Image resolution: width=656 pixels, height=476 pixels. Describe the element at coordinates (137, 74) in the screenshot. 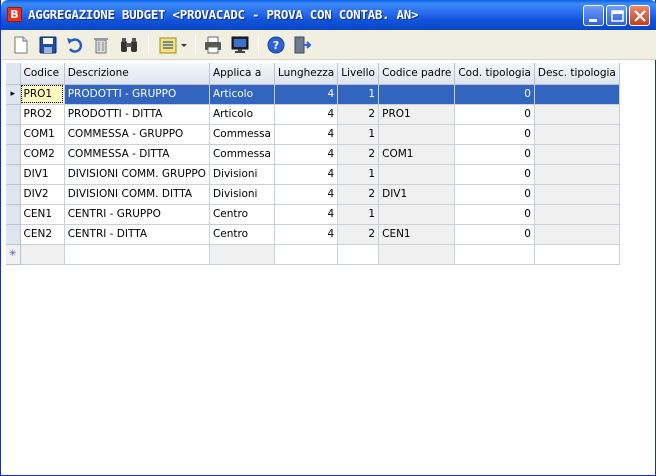

I see `column-header-descrizione: Descrizione` at that location.